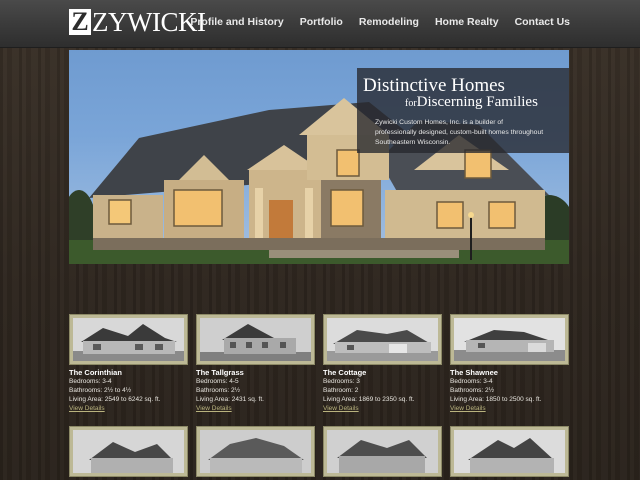  I want to click on logo-mark: Z, so click(80, 22).